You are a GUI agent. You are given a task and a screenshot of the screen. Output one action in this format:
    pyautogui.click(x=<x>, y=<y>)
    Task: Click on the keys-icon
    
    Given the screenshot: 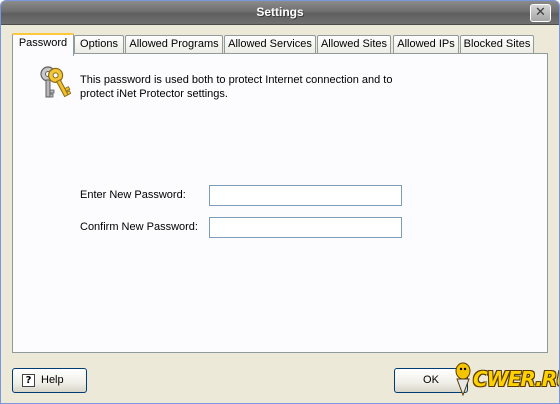 What is the action you would take?
    pyautogui.click(x=55, y=82)
    